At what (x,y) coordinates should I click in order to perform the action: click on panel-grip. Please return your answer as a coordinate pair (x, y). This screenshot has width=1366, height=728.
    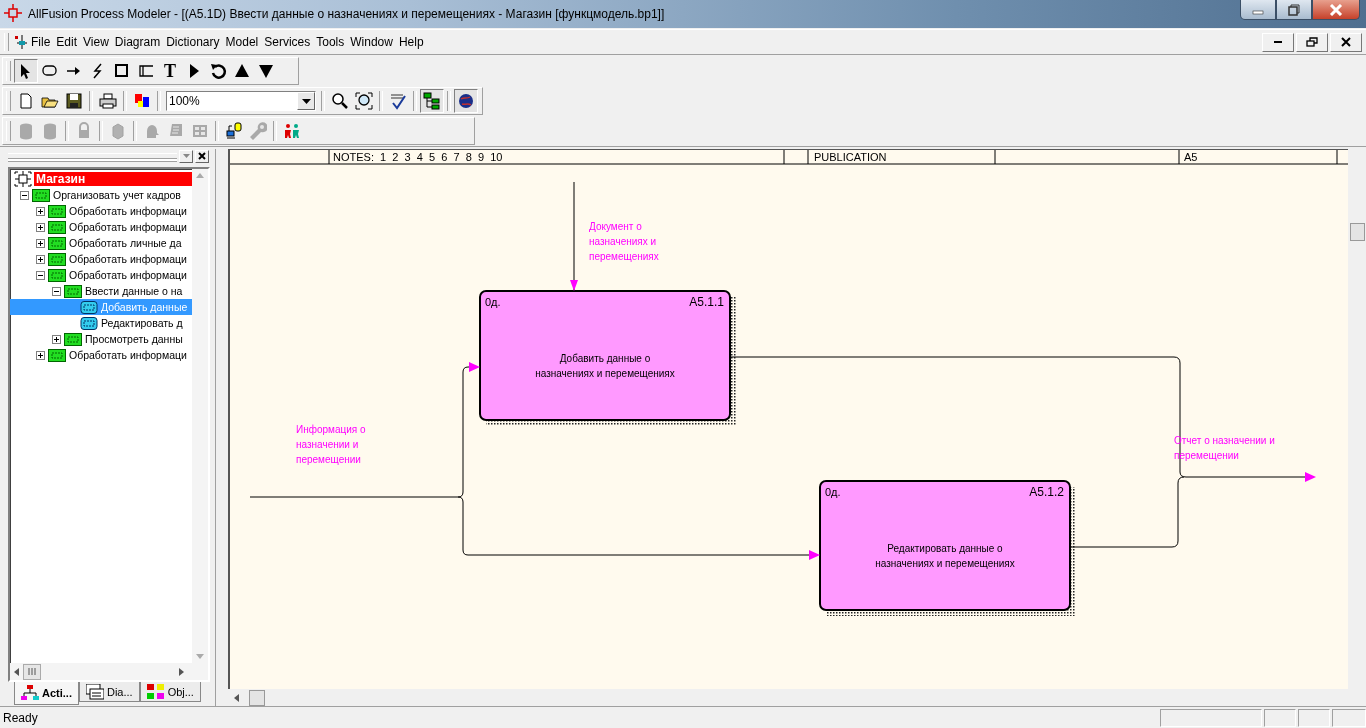
    Looking at the image, I should click on (92, 156).